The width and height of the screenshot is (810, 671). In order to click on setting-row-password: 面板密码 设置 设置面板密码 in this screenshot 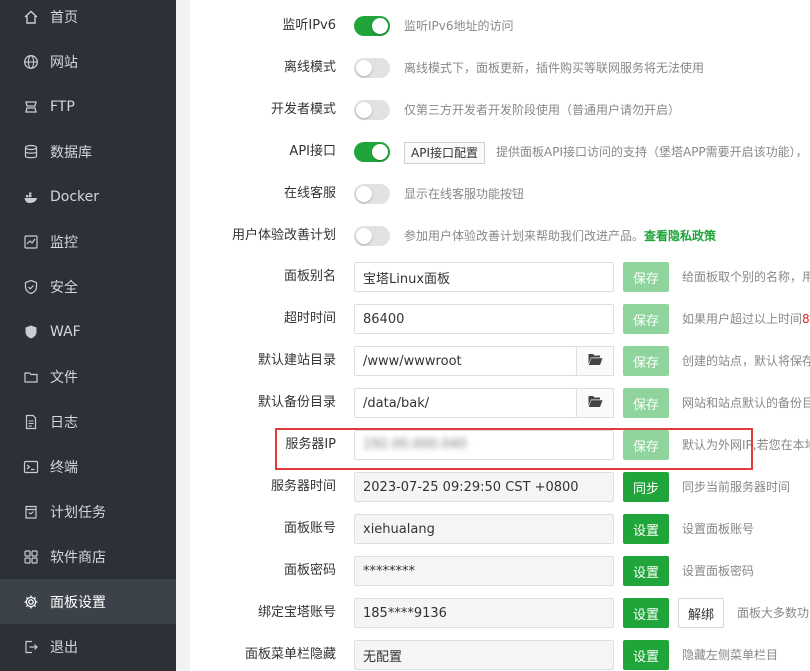, I will do `click(500, 574)`.